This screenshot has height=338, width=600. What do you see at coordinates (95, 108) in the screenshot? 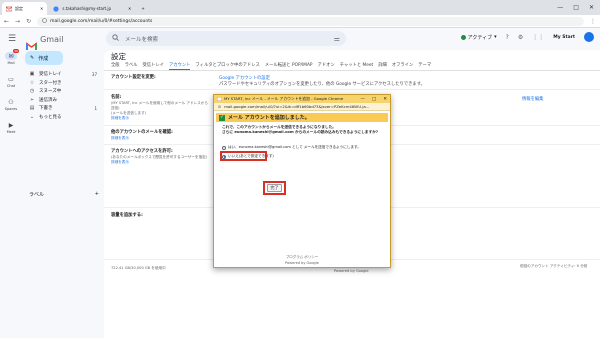
I see `sidebar-item-count: 1` at bounding box center [95, 108].